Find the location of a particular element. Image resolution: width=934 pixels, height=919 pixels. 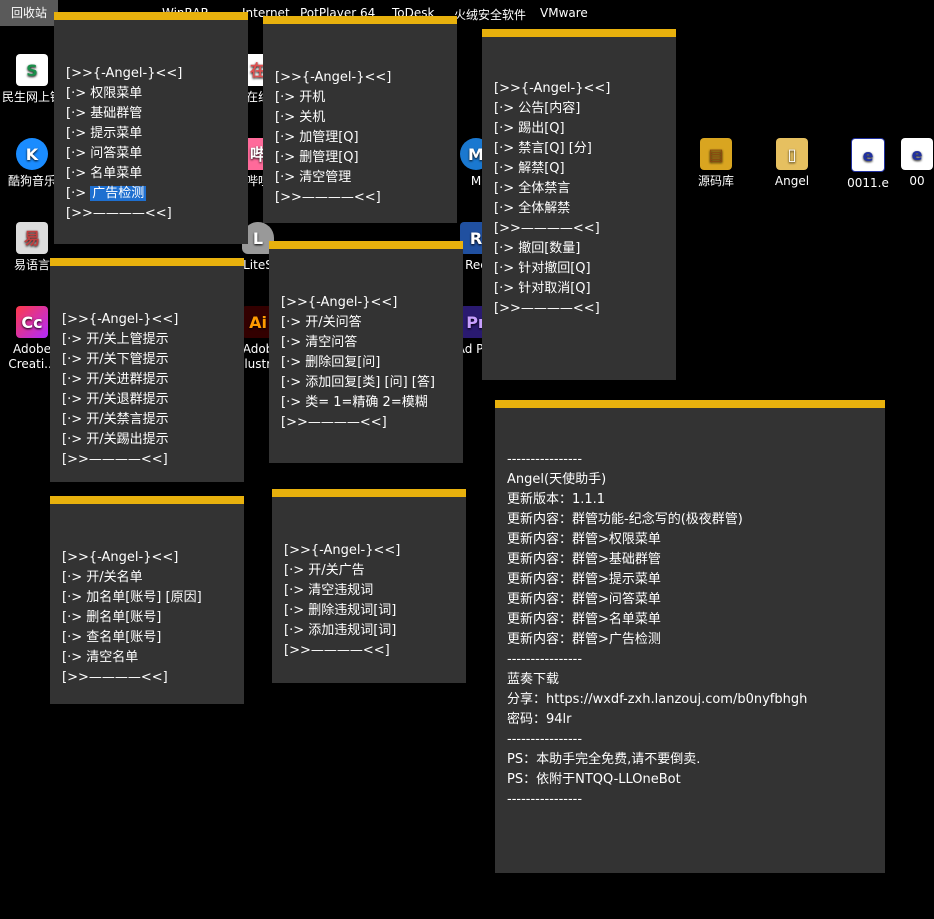

menu-line: [·> 加名单[账号] [原因] is located at coordinates (132, 597).